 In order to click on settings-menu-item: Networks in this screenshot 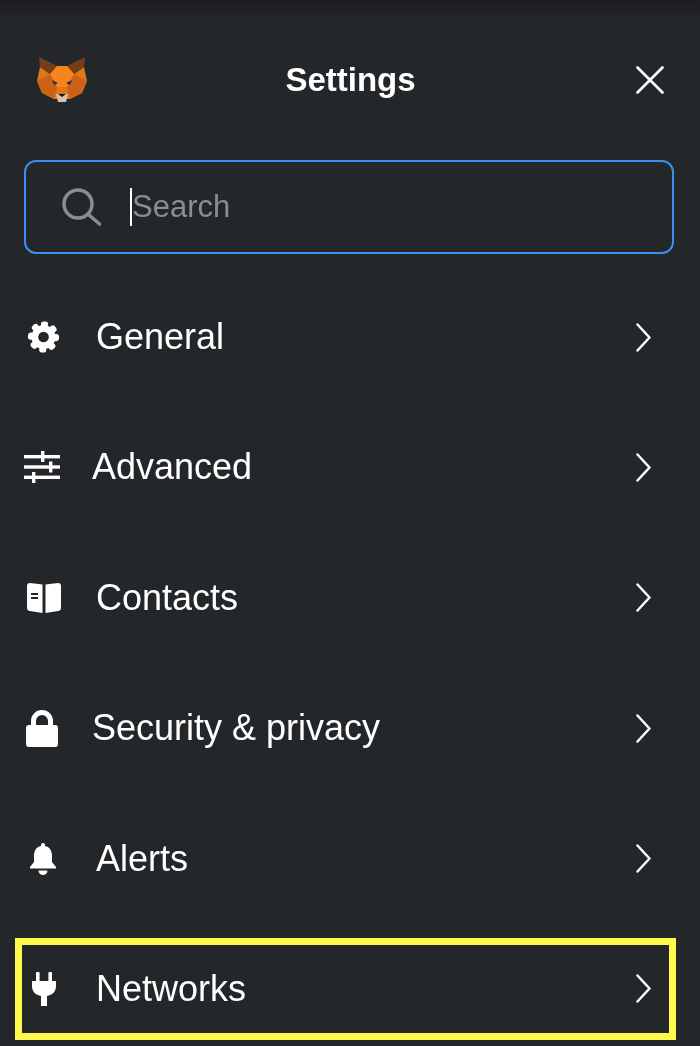, I will do `click(345, 988)`.